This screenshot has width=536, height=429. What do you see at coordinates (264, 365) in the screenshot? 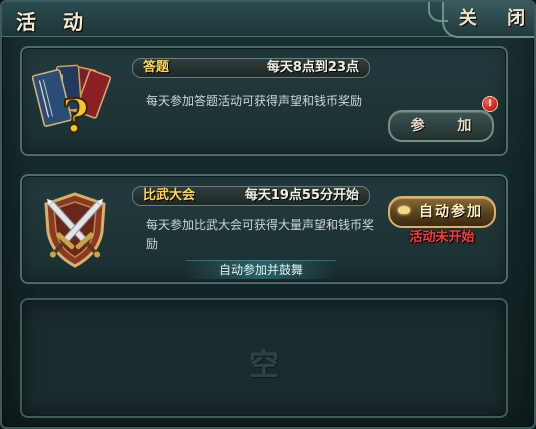
I see `empty-slot-label: 空` at bounding box center [264, 365].